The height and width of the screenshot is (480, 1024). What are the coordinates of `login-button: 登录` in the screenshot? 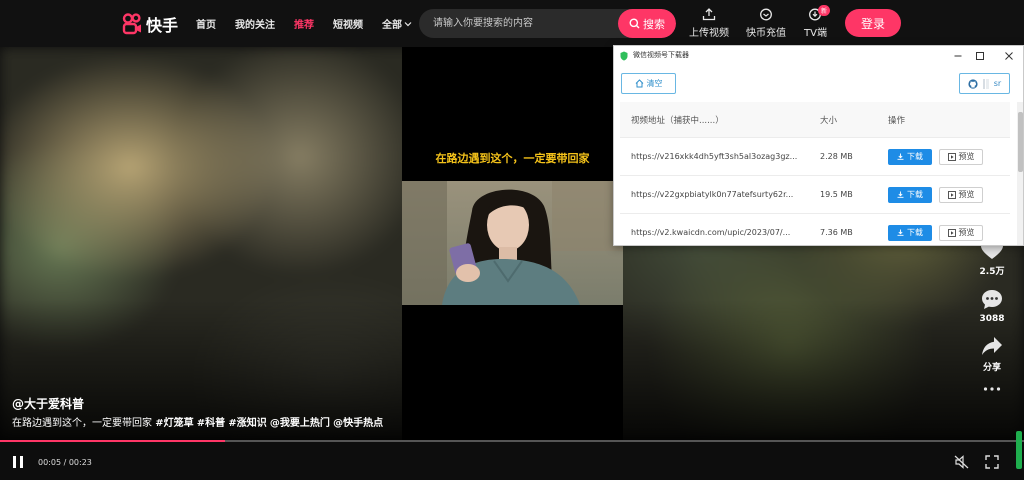 It's located at (873, 23).